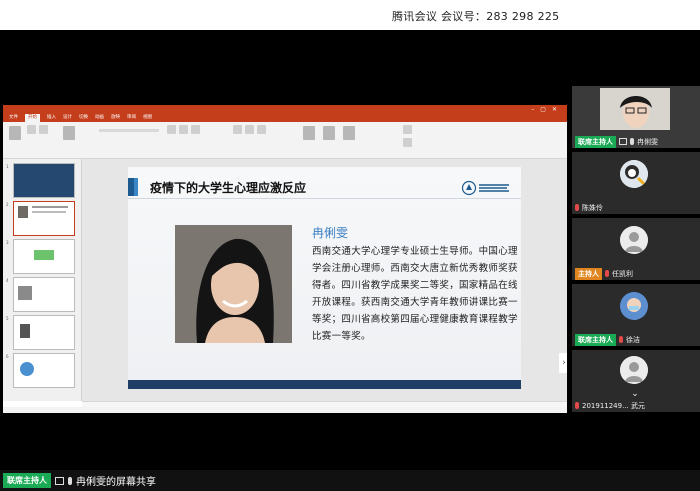  I want to click on paste-icon, so click(15, 133).